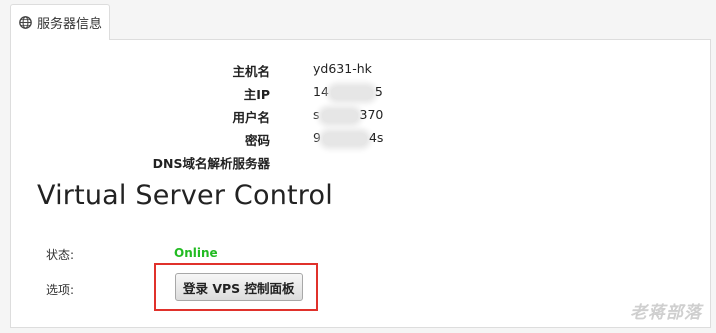  I want to click on globe-icon, so click(25, 22).